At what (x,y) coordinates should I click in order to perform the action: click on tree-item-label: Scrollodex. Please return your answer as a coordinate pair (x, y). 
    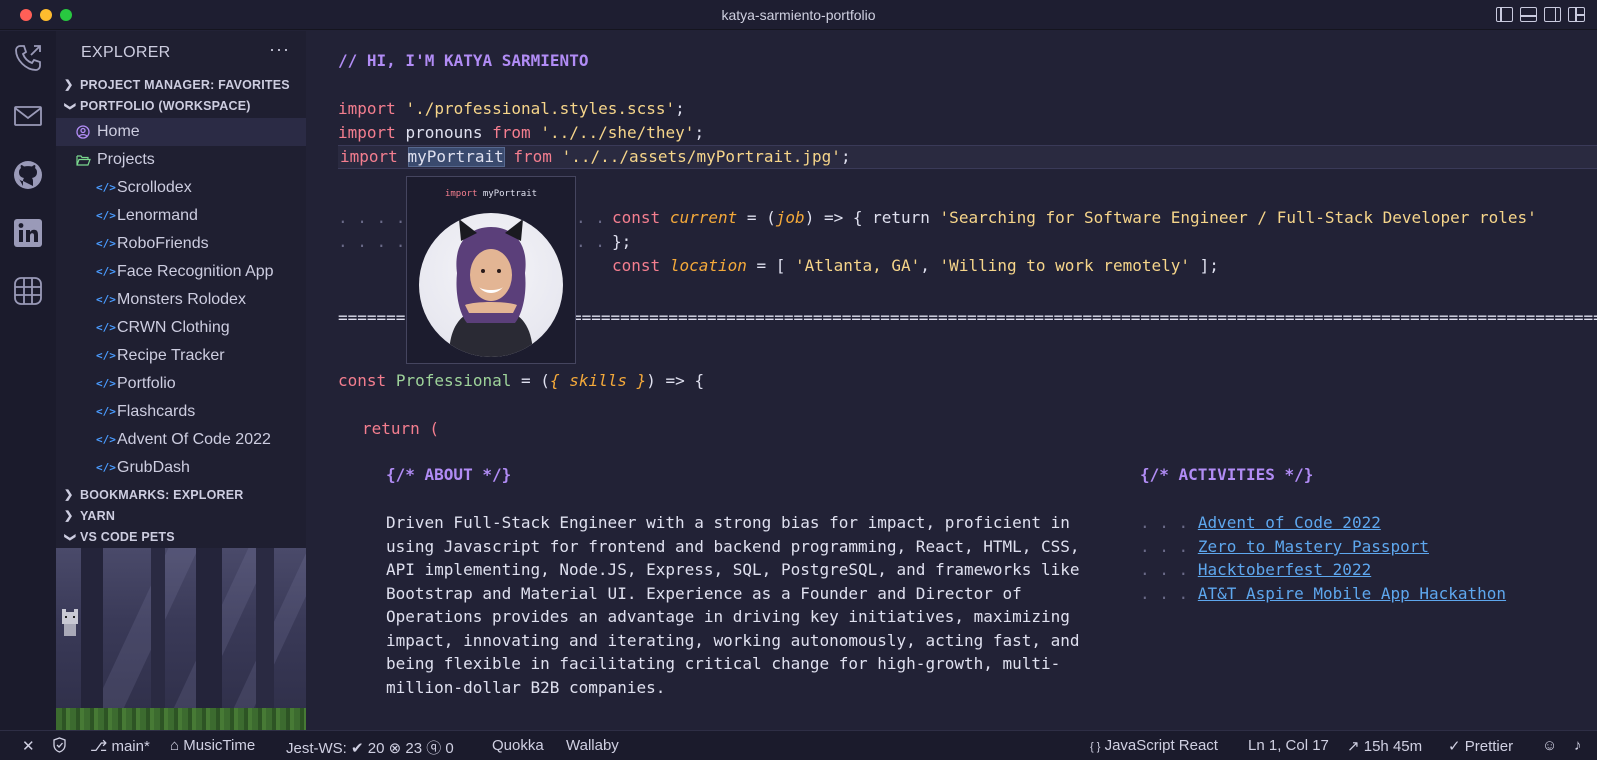
    Looking at the image, I should click on (154, 187).